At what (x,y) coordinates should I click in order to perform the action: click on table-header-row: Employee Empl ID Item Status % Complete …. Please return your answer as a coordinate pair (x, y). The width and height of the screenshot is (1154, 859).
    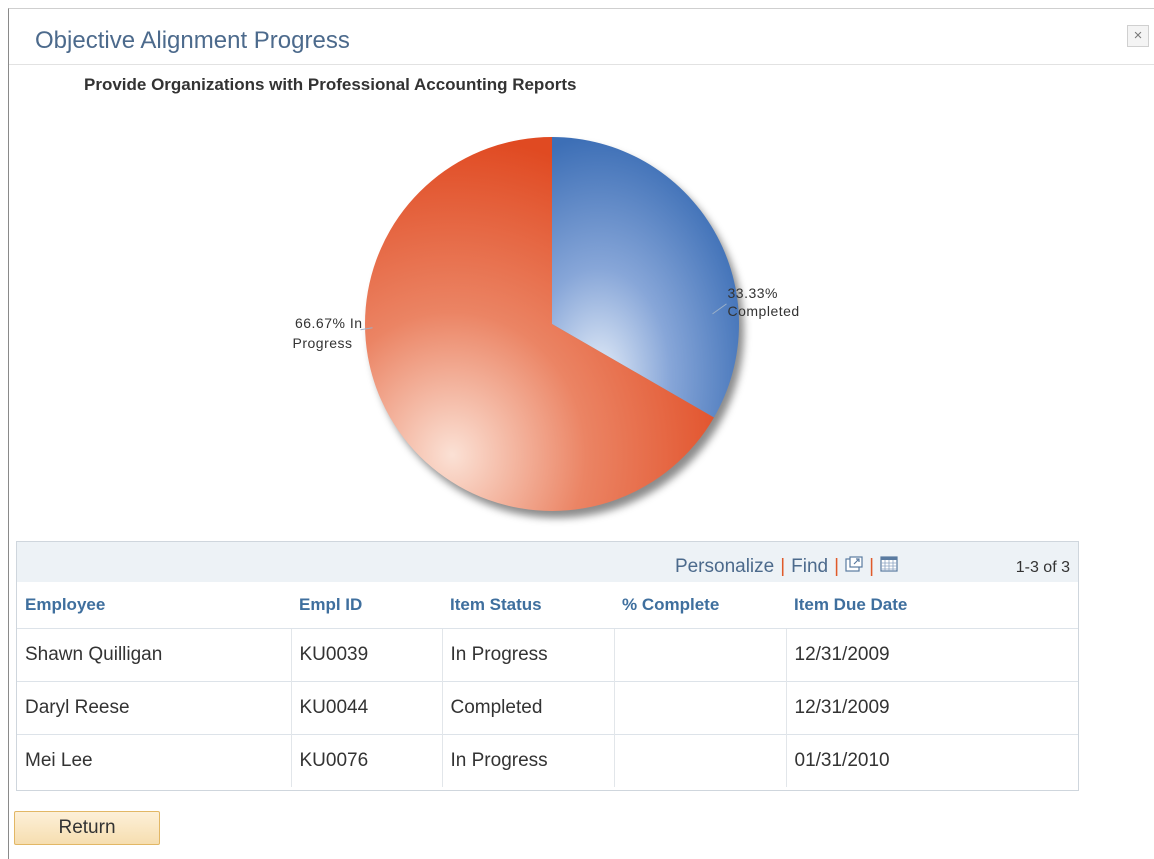
    Looking at the image, I should click on (547, 605).